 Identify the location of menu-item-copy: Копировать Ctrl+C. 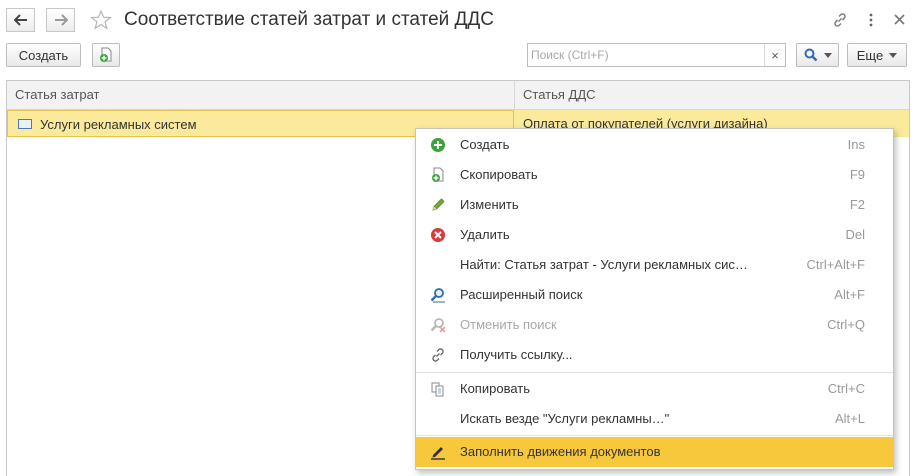
(654, 389).